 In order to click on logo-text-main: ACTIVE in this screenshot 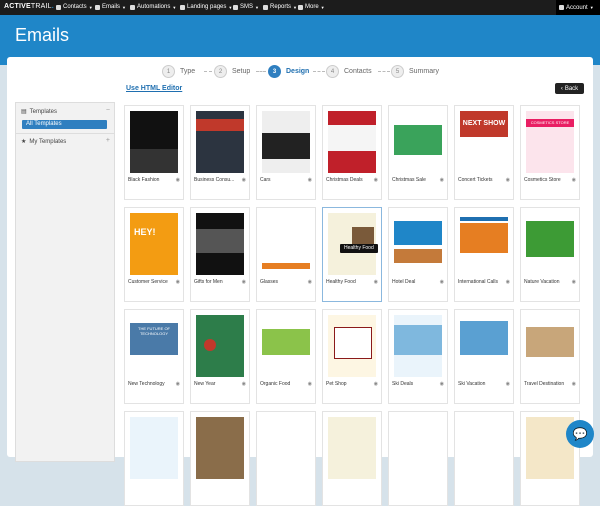, I will do `click(17, 6)`.